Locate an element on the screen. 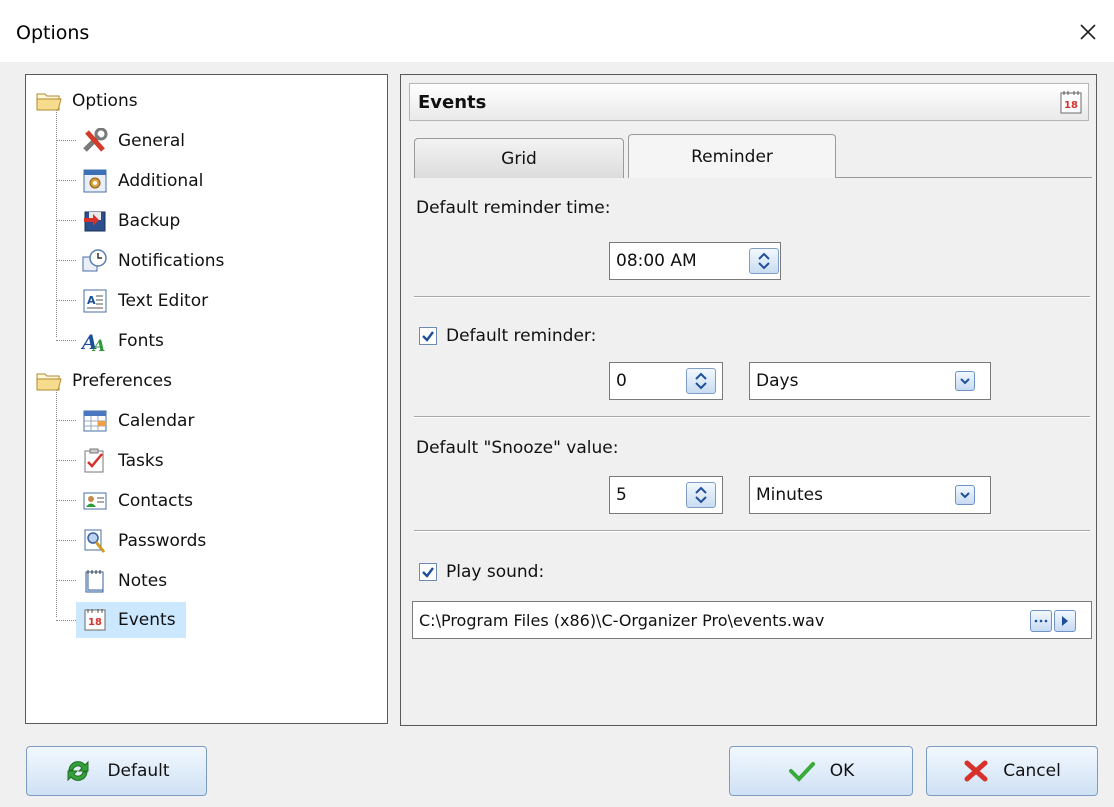  tree-item-label: General is located at coordinates (151, 141).